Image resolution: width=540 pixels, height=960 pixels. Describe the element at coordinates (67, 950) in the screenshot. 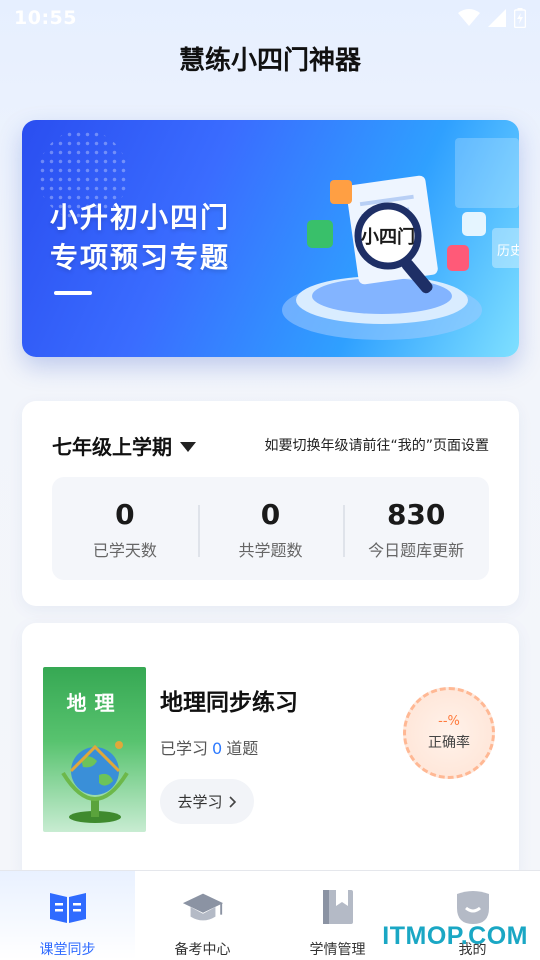

I see `nav-label: 课堂同步` at that location.